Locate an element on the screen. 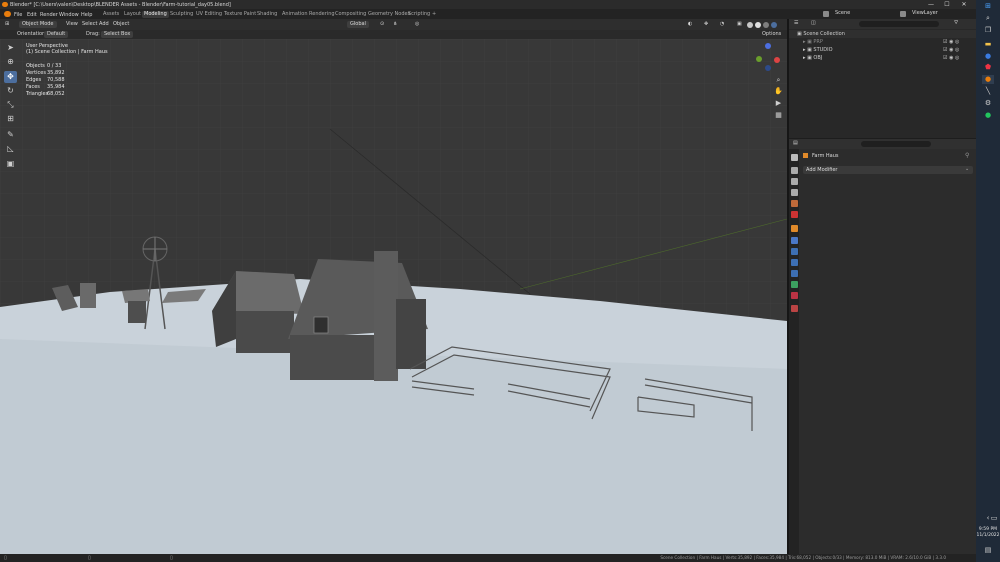  snap-icon: ⋔ is located at coordinates (395, 24).